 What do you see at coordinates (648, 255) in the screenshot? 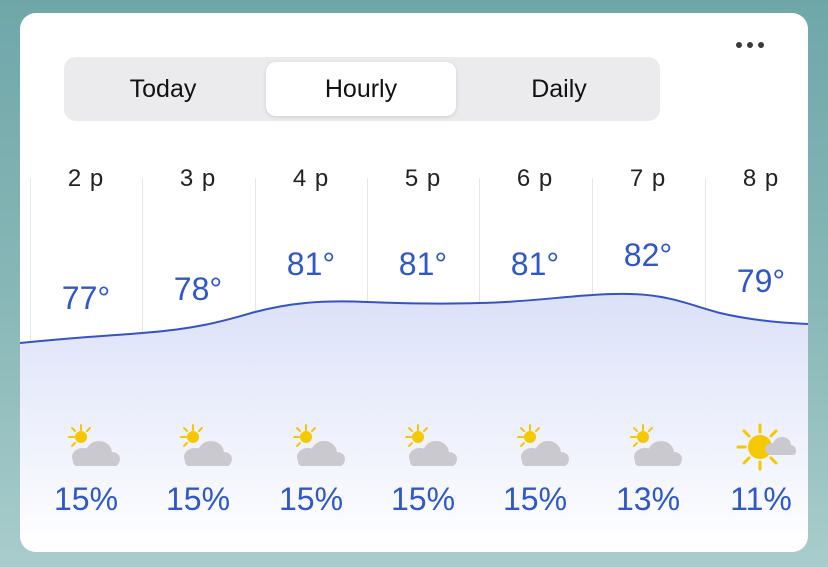
I see `temperature-value: 82°` at bounding box center [648, 255].